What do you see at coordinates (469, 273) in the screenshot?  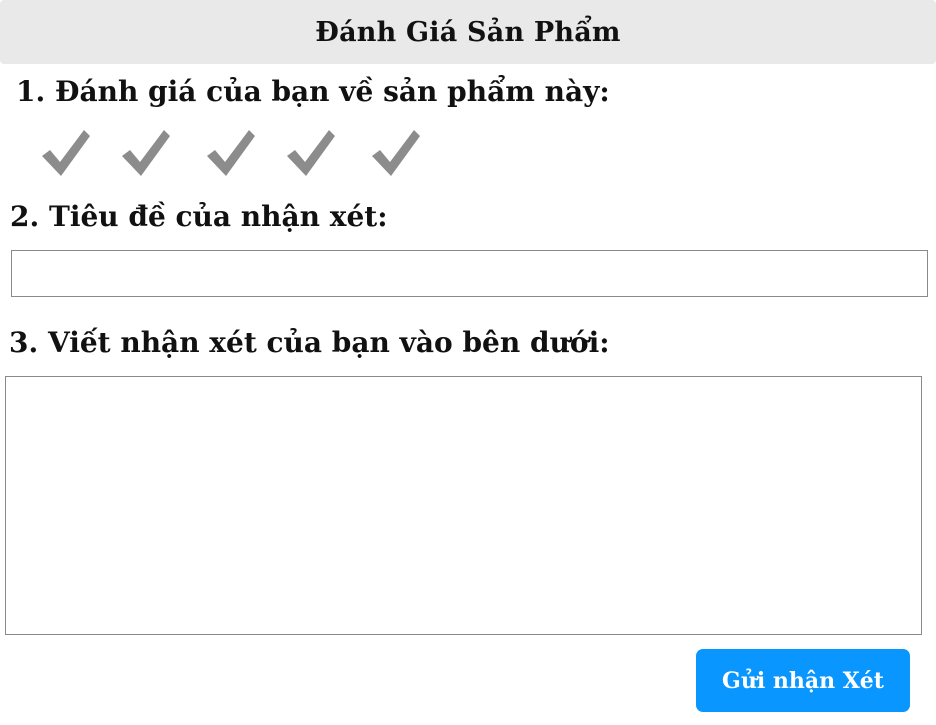 I see `review-title-input` at bounding box center [469, 273].